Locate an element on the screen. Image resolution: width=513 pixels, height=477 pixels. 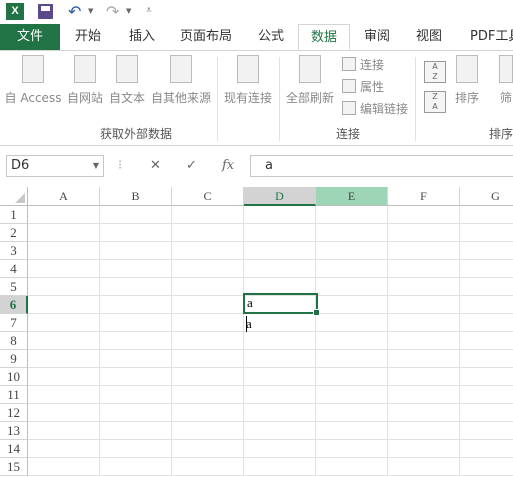
cell-c3 is located at coordinates (208, 251).